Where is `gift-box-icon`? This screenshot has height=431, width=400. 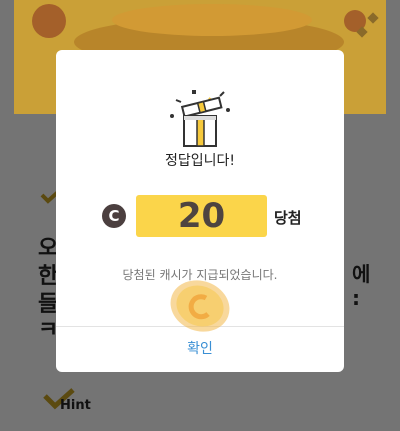
gift-box-icon is located at coordinates (200, 118).